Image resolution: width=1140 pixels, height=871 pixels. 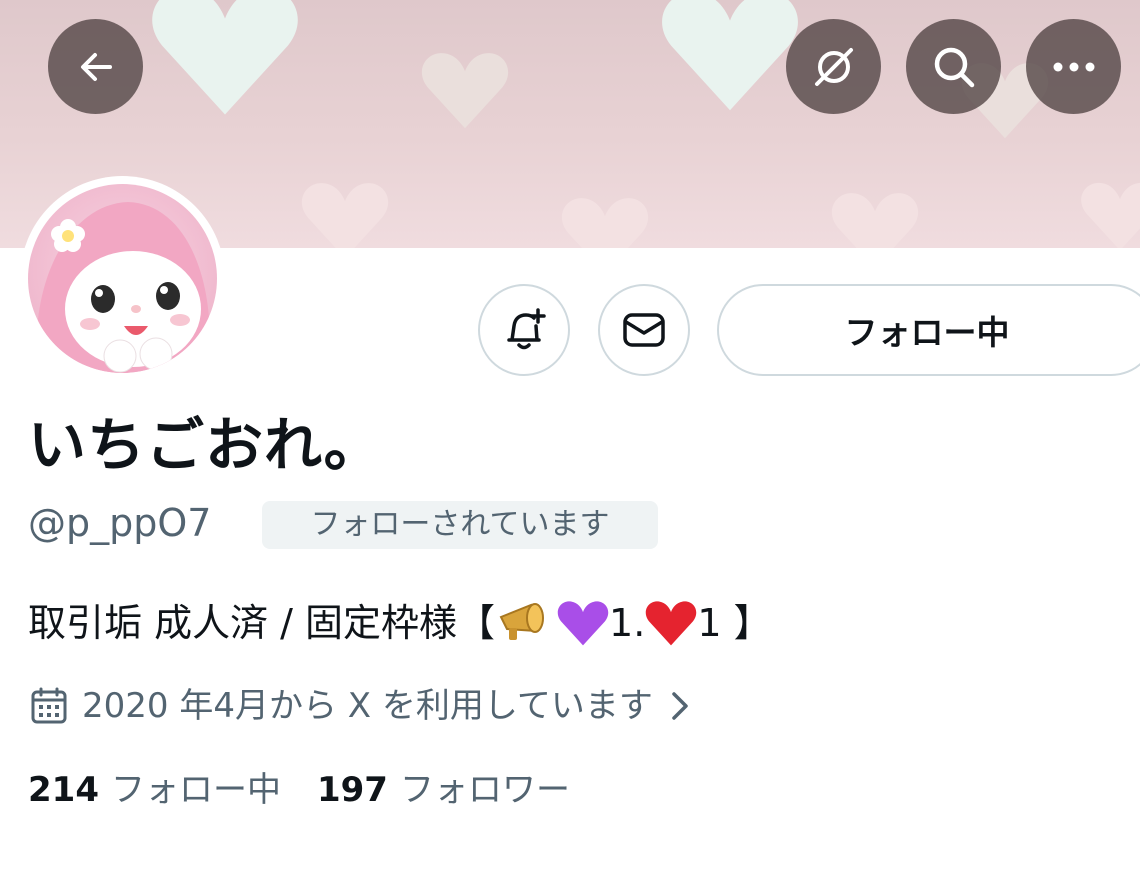 I want to click on followers-count: 197, so click(x=352, y=790).